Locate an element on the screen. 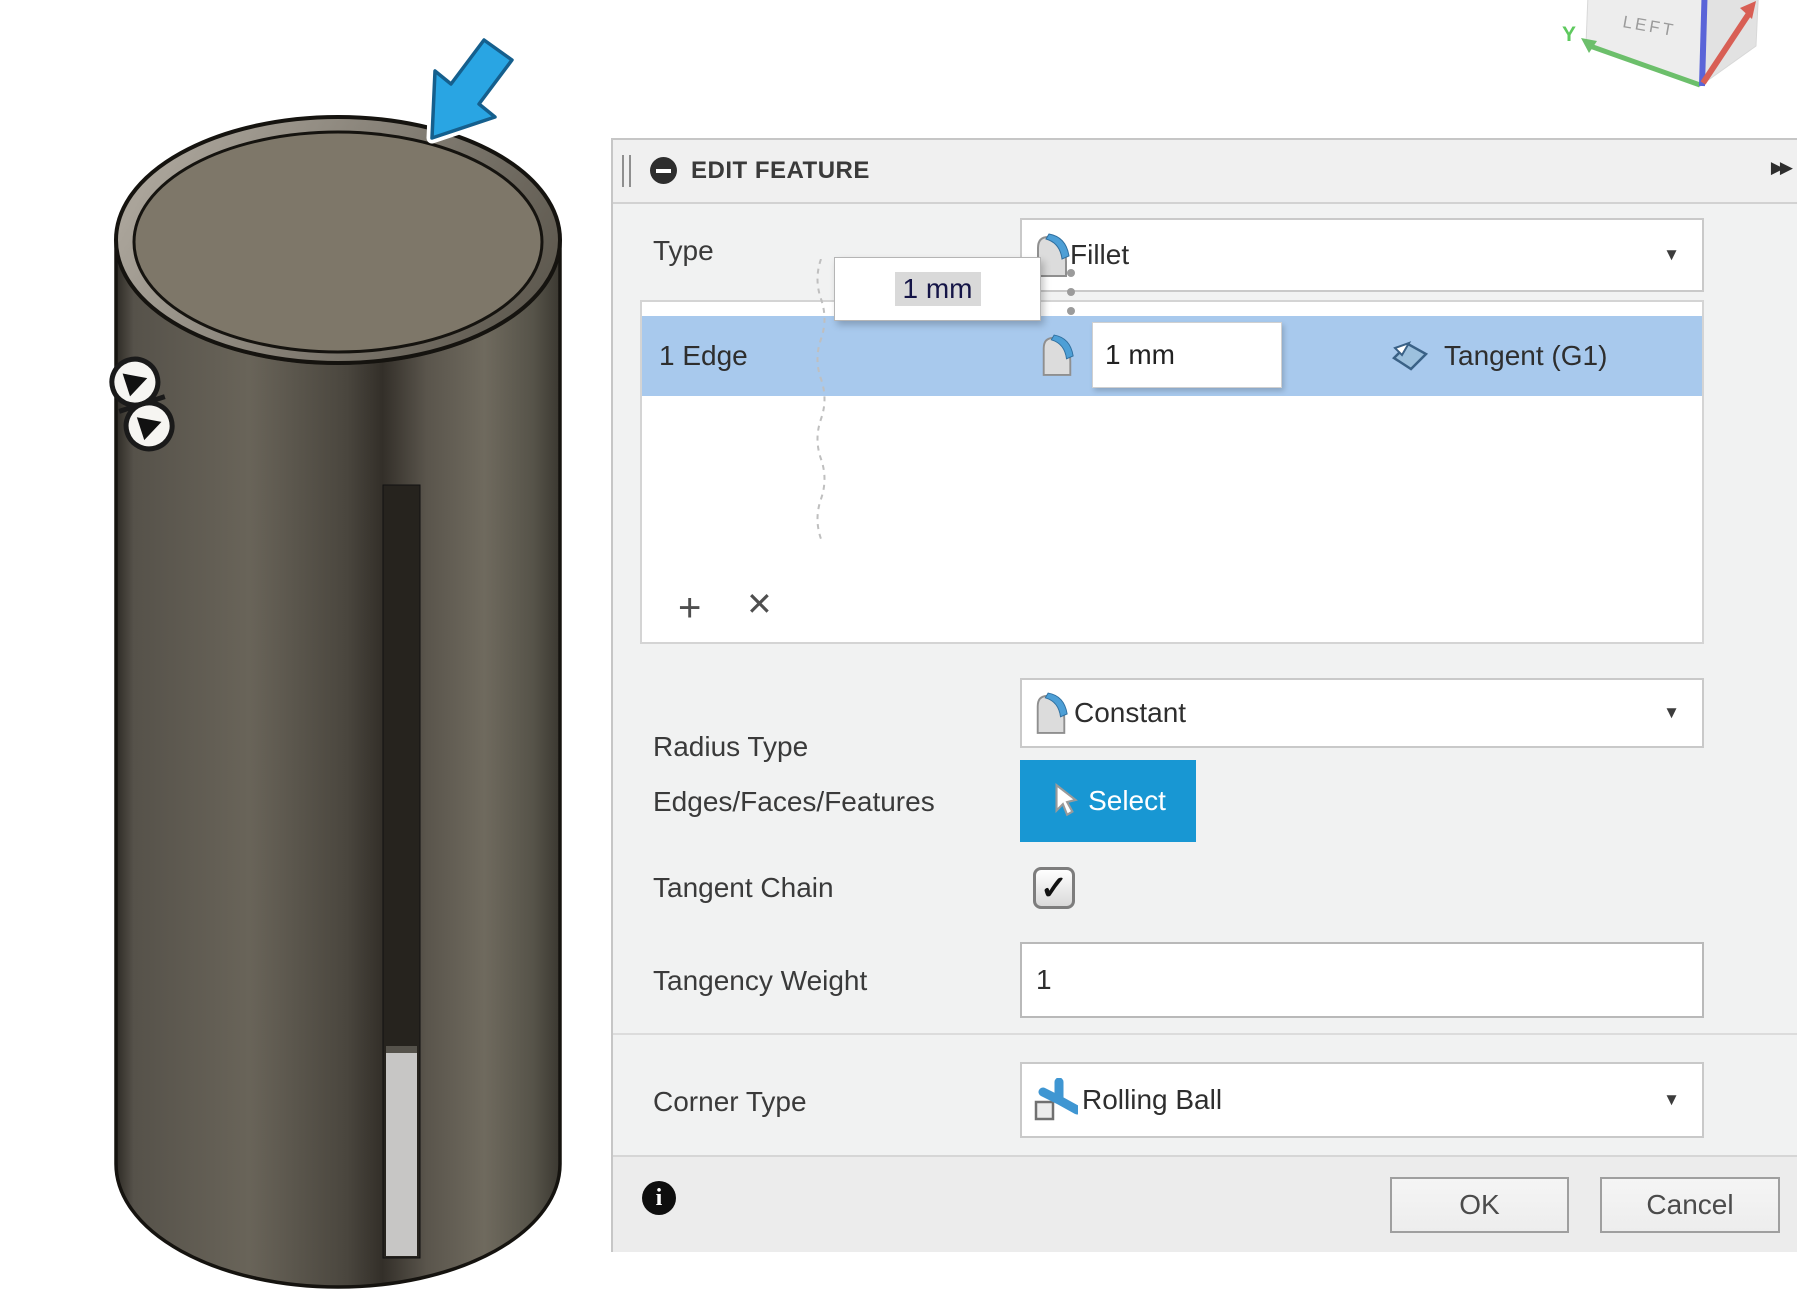 This screenshot has height=1305, width=1797. drag-dots-icon is located at coordinates (1071, 292).